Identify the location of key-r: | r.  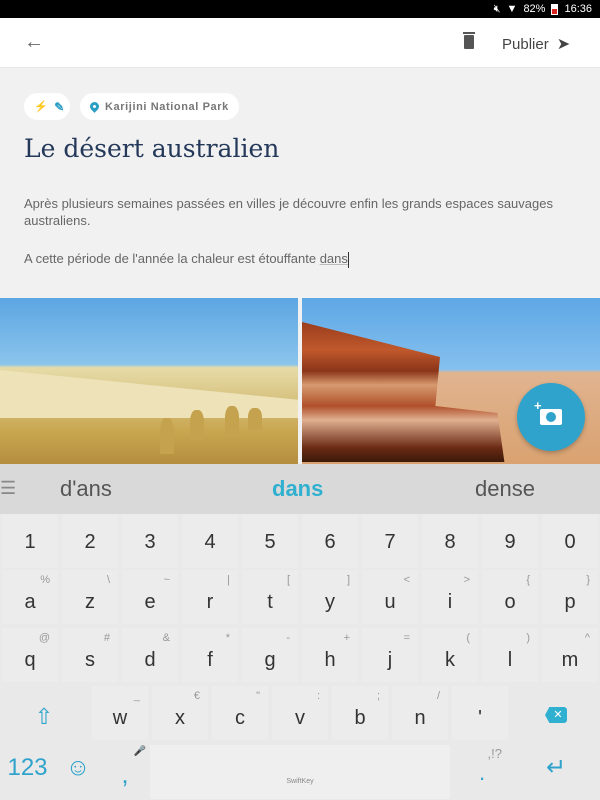
(210, 597).